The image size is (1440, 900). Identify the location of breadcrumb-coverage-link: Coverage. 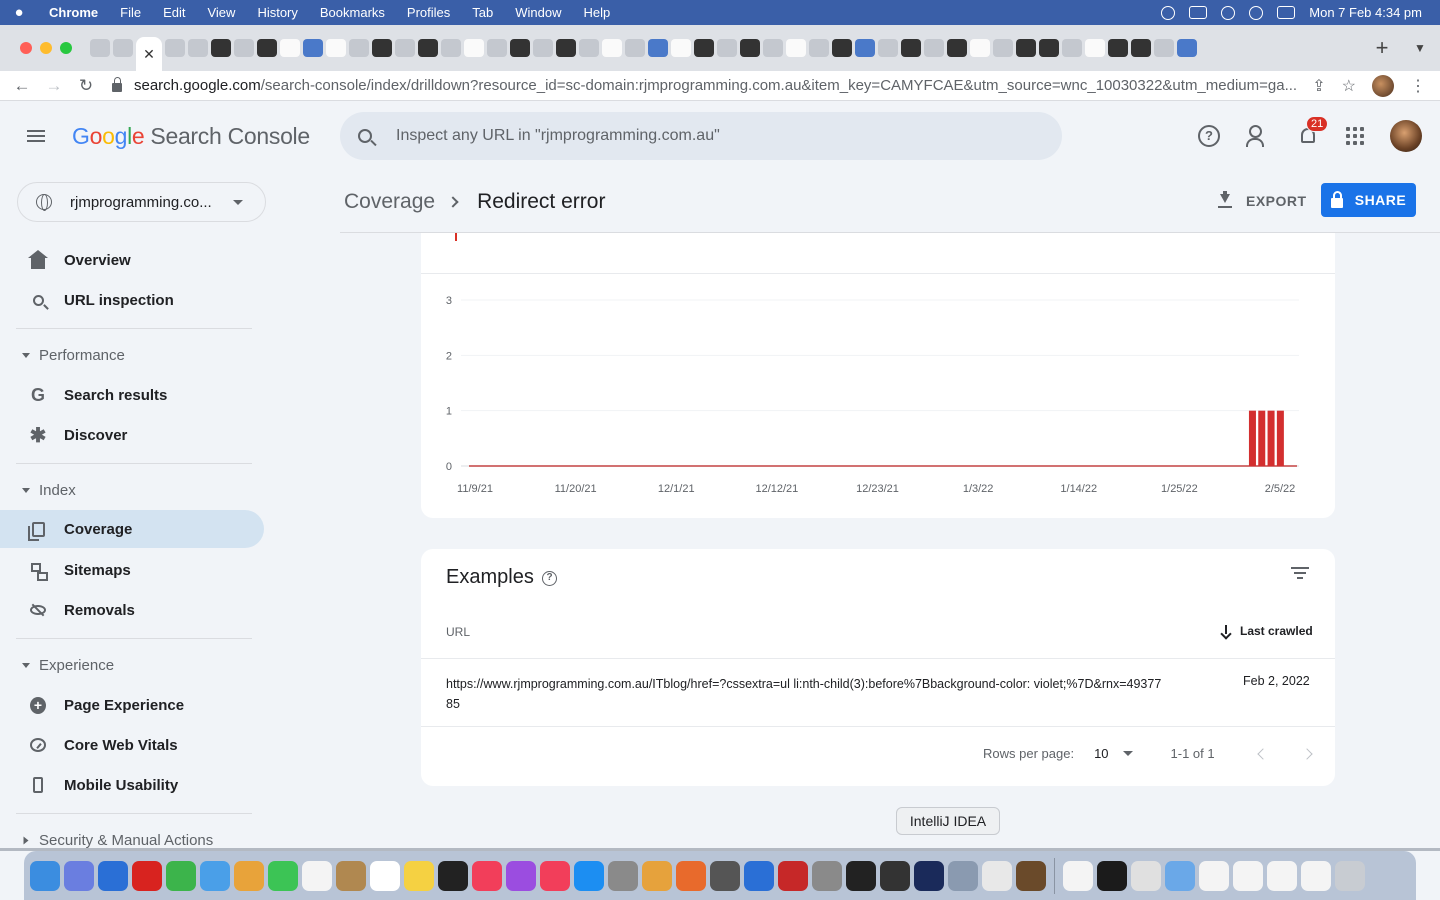
(389, 202).